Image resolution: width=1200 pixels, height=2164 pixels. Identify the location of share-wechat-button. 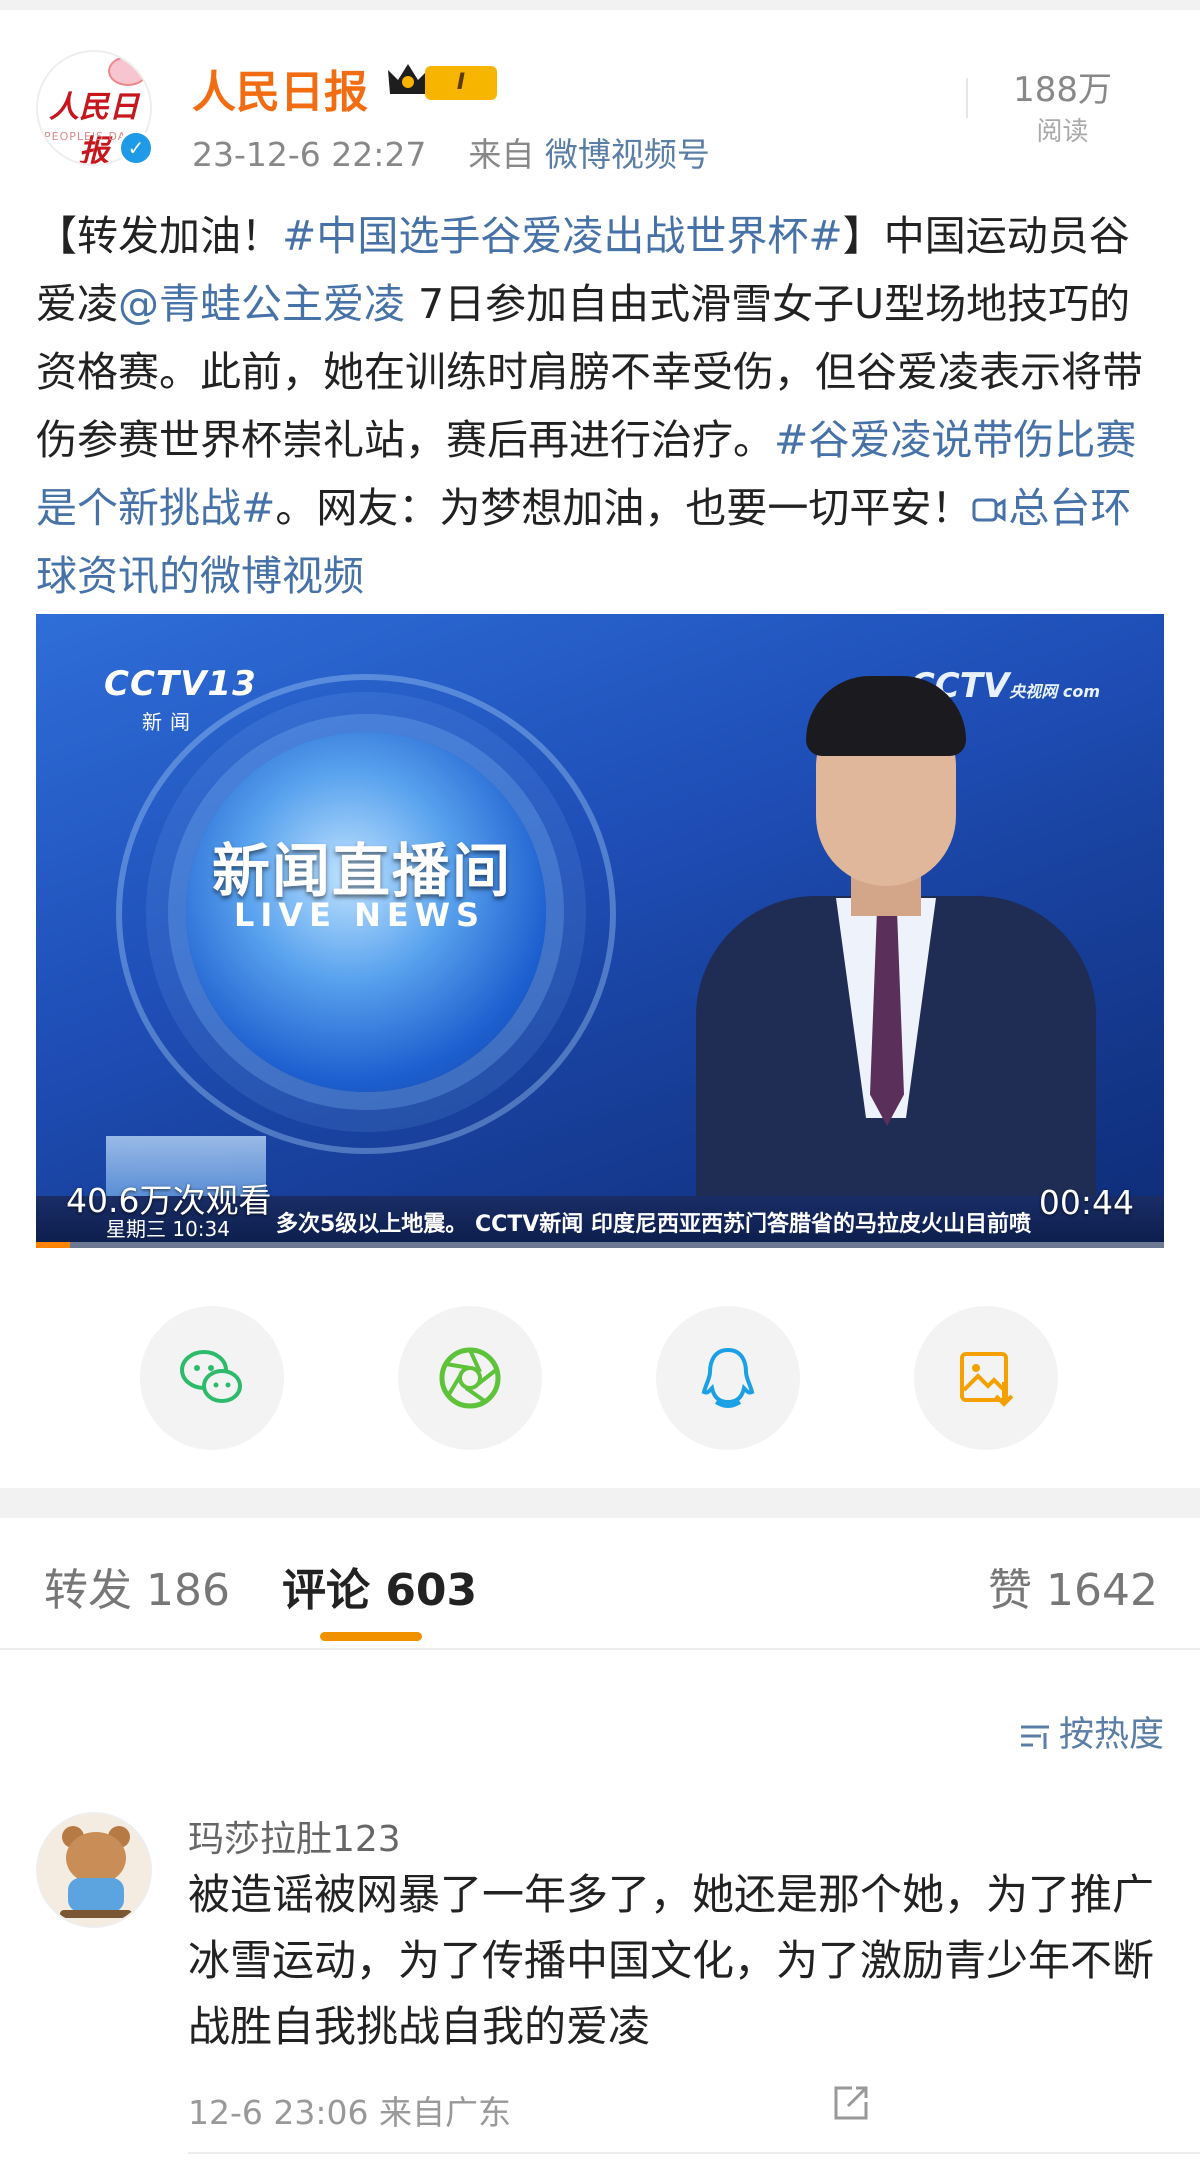
(212, 1378).